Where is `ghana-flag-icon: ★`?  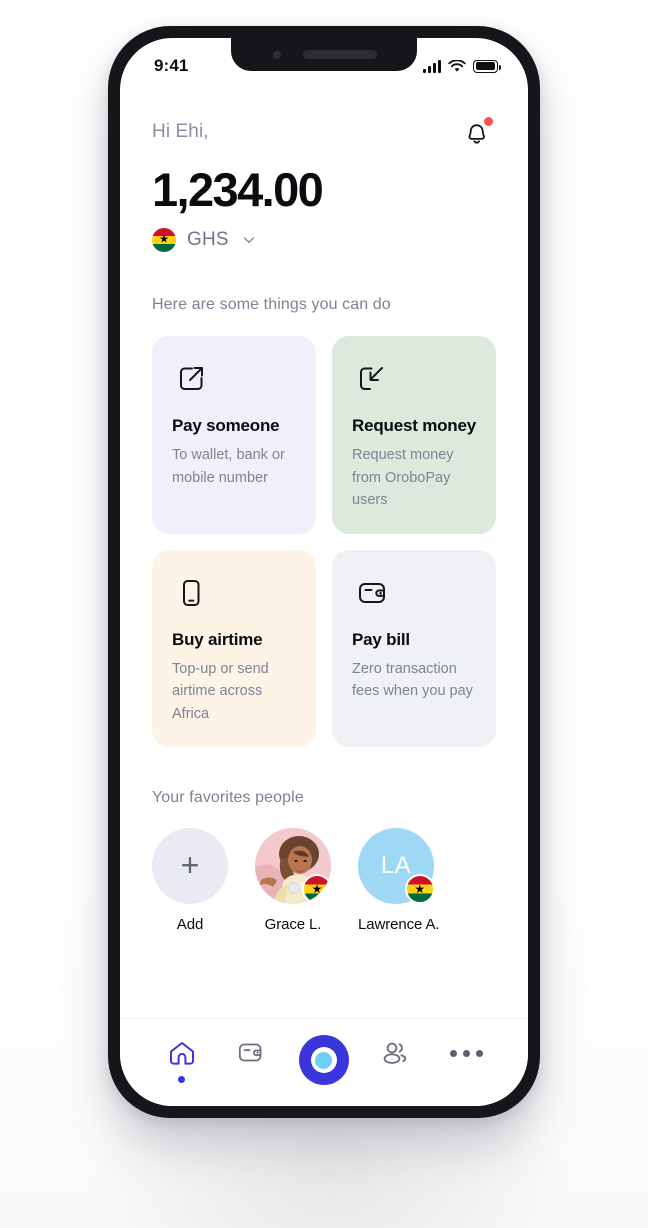
ghana-flag-icon: ★ is located at coordinates (164, 240).